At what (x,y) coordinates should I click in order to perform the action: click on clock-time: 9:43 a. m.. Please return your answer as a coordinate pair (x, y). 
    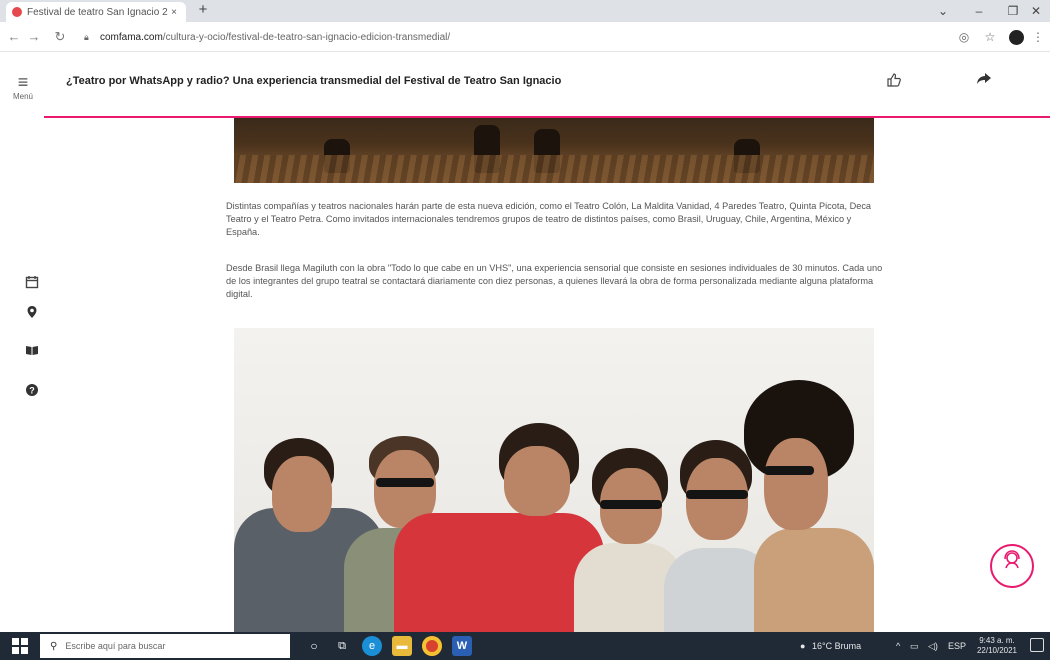
    Looking at the image, I should click on (997, 640).